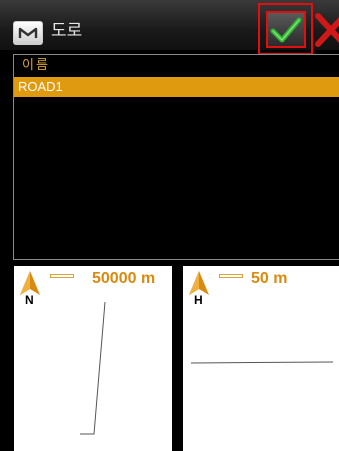  I want to click on road-profile-line, so click(262, 362).